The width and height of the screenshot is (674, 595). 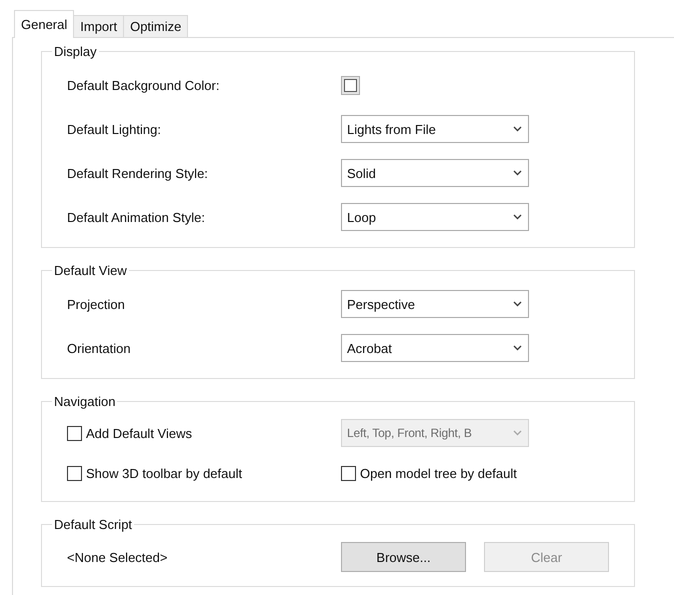 What do you see at coordinates (98, 26) in the screenshot?
I see `tab: Import` at bounding box center [98, 26].